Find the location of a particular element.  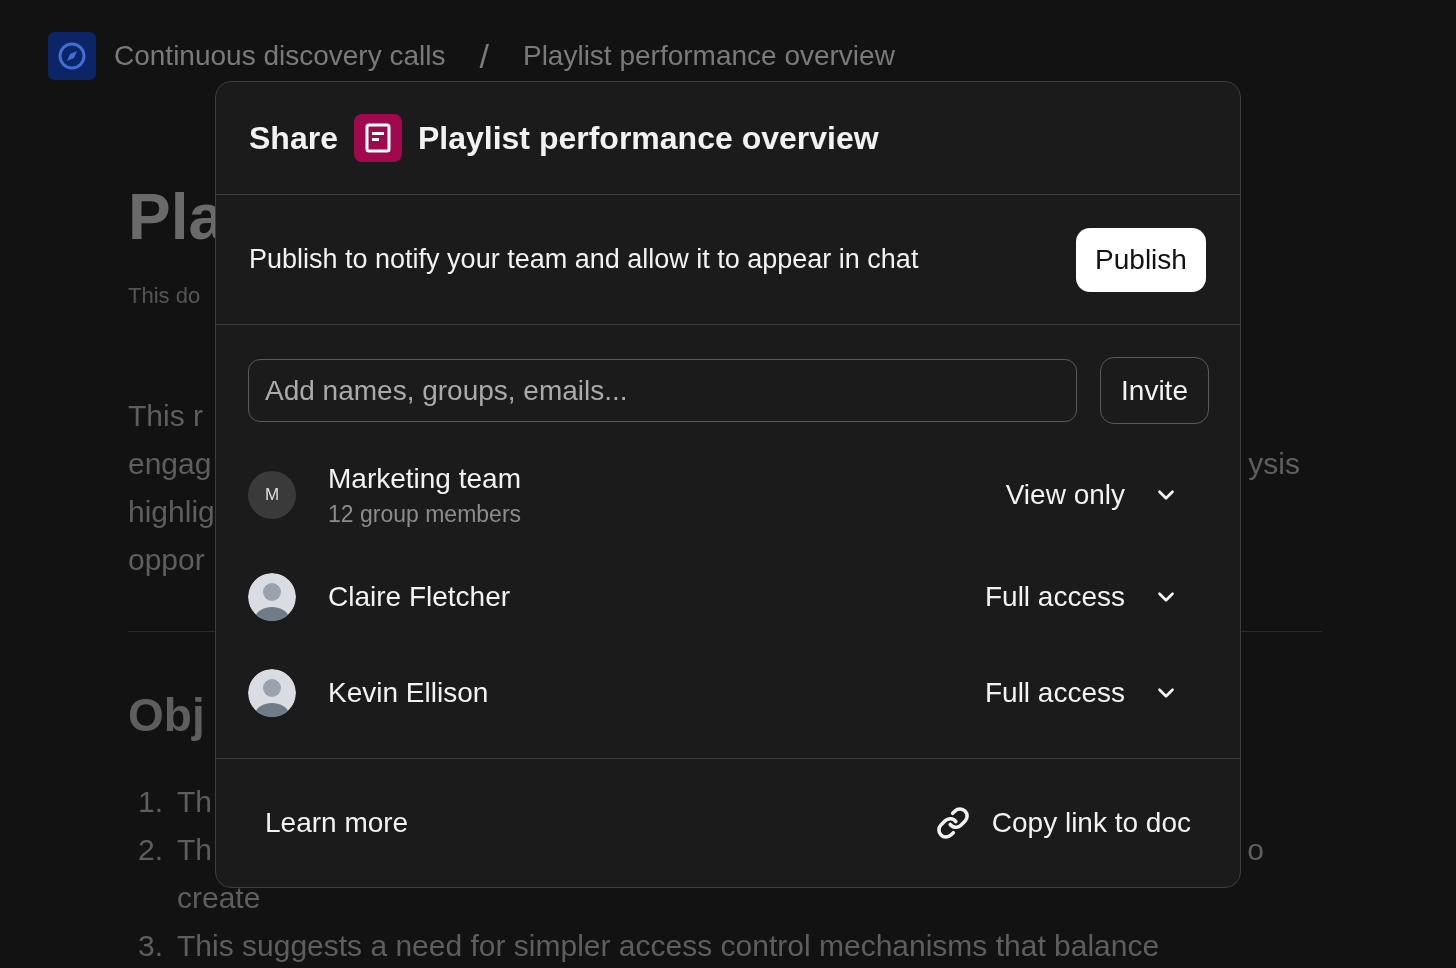

paragraph-text: ysis is located at coordinates (1274, 464).